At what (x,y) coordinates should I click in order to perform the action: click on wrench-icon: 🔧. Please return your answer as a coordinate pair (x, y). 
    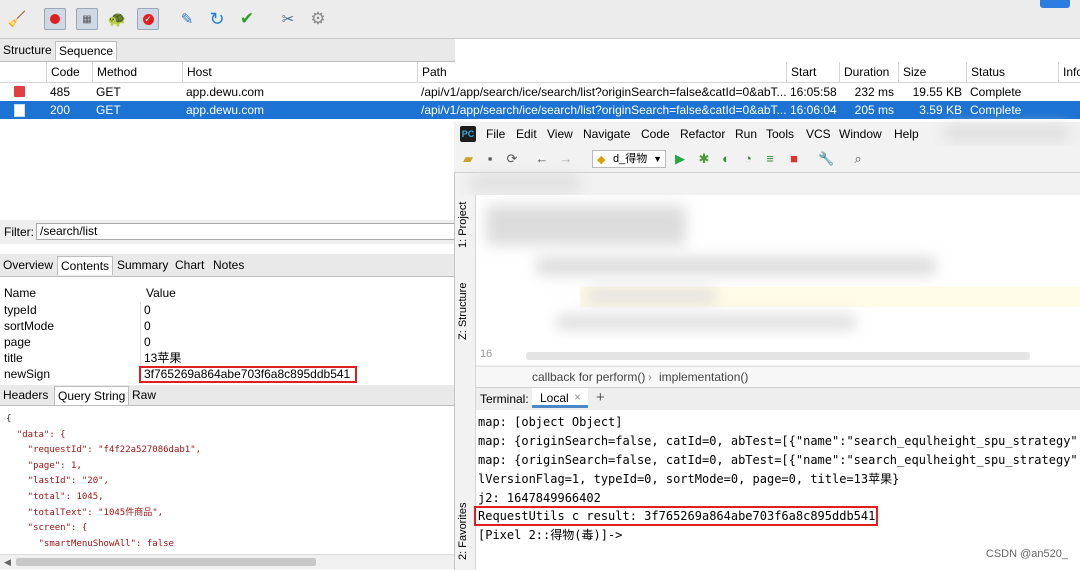
    Looking at the image, I should click on (826, 159).